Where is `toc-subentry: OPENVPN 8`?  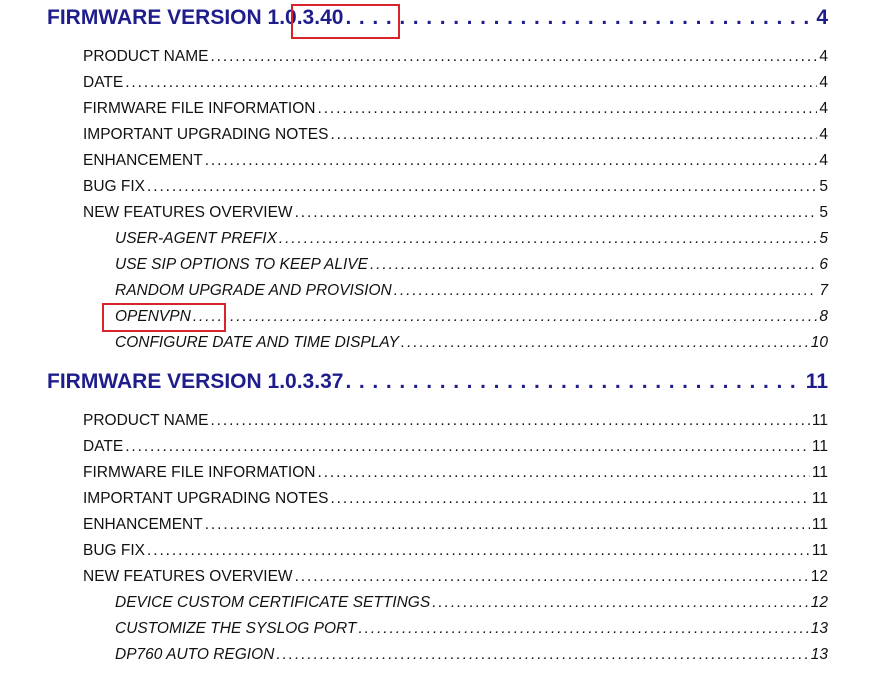
toc-subentry: OPENVPN 8 is located at coordinates (471, 318).